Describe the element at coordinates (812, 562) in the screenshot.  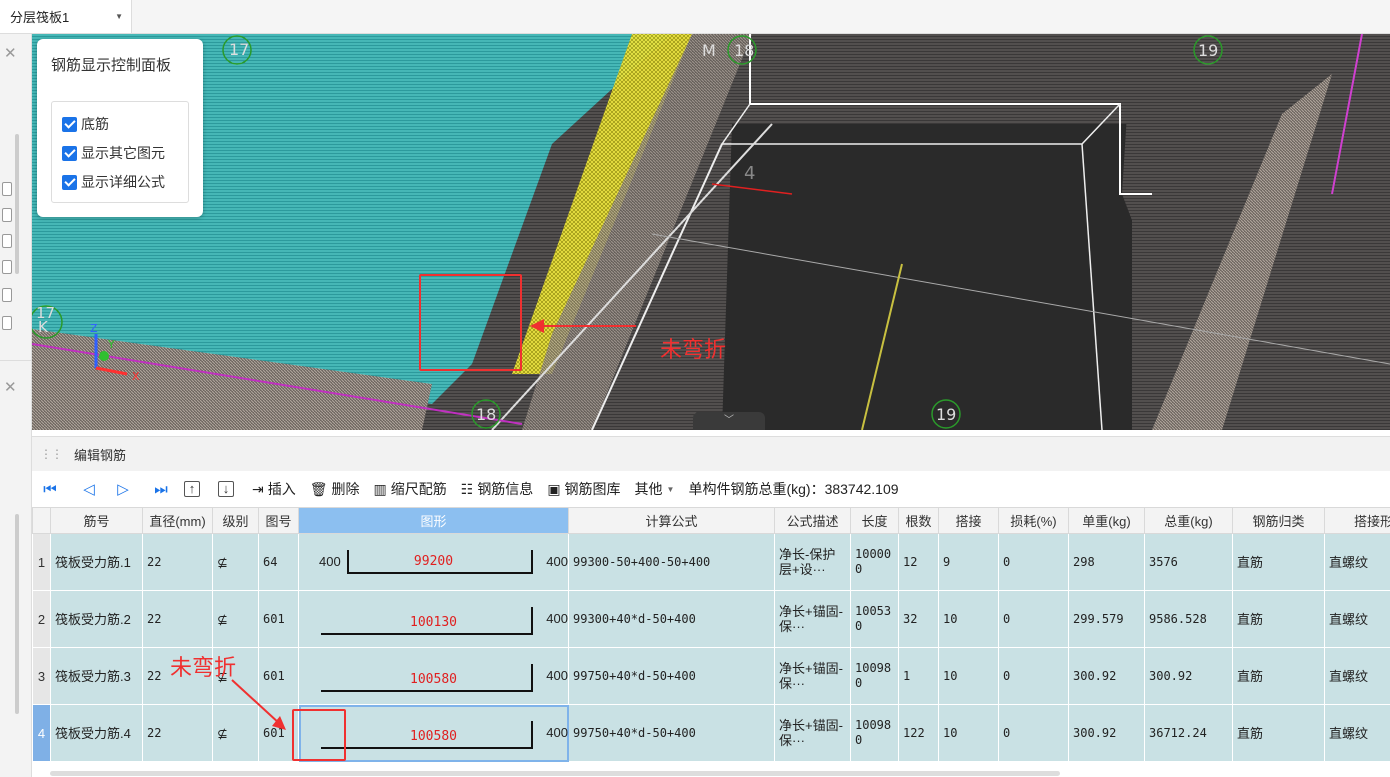
I see `cell-formula-desc: 净长-保护层+设···` at that location.